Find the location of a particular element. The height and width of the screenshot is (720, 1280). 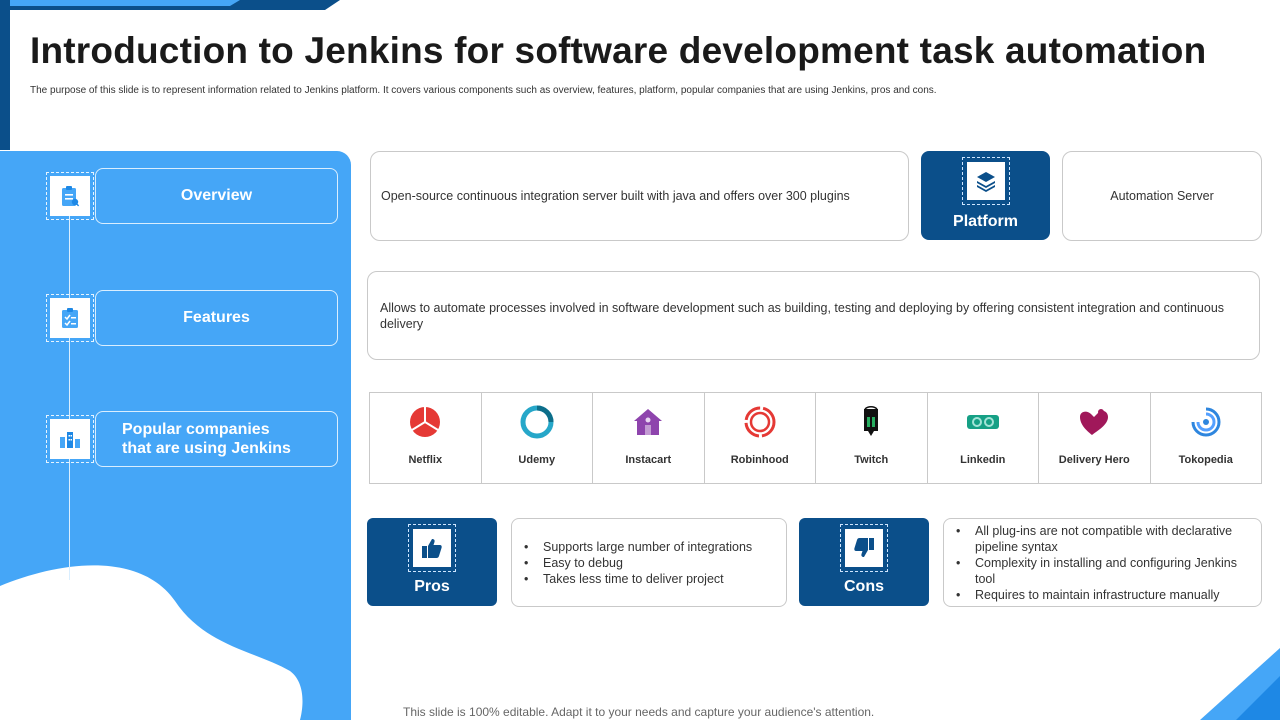

sidebar-item-features: Features is located at coordinates (216, 318).